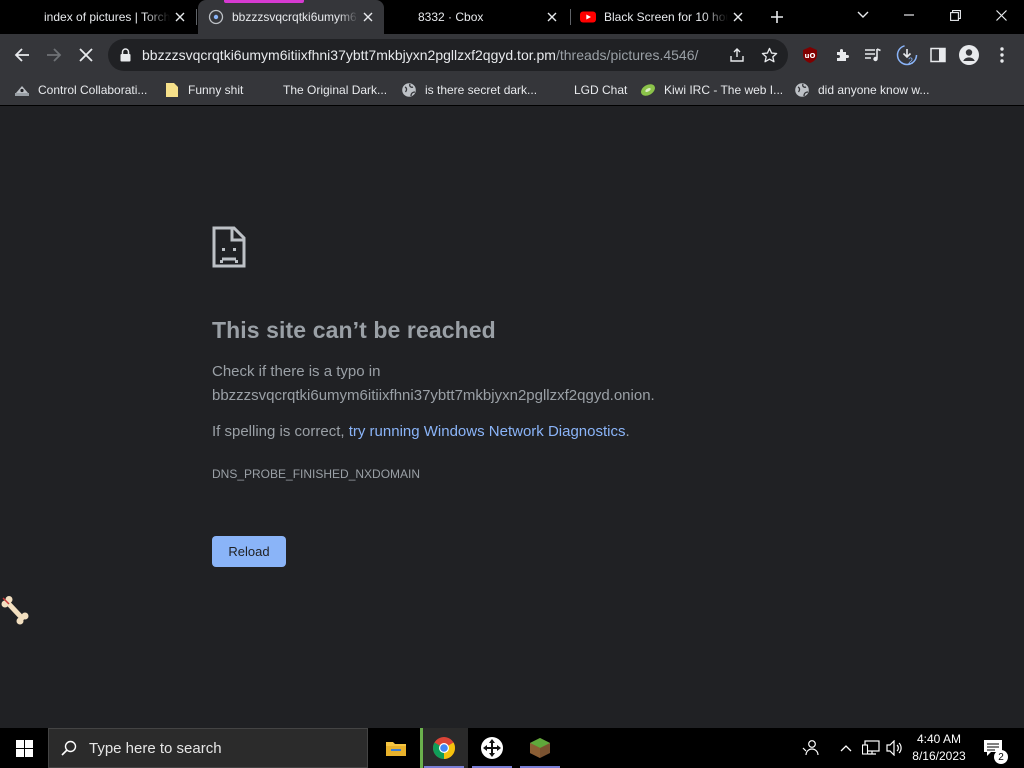 The width and height of the screenshot is (1024, 768). I want to click on bookmark-label: LGD Chat, so click(601, 90).